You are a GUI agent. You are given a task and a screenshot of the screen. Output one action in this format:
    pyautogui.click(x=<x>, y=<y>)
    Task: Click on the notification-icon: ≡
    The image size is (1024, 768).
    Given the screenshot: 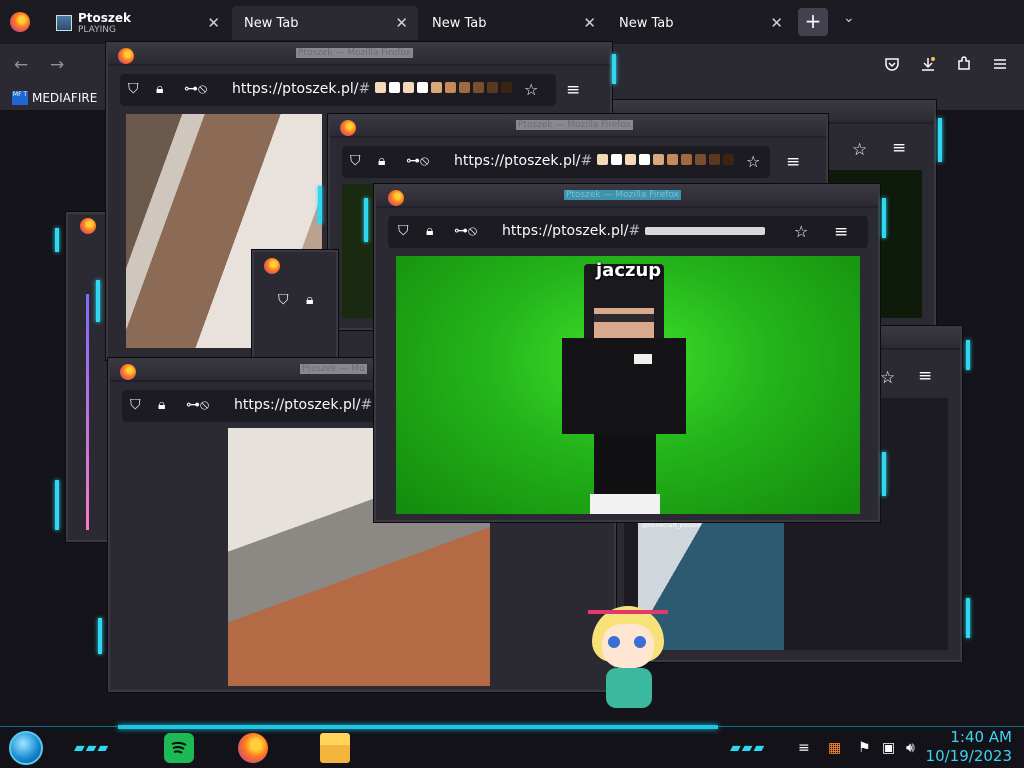 What is the action you would take?
    pyautogui.click(x=804, y=748)
    